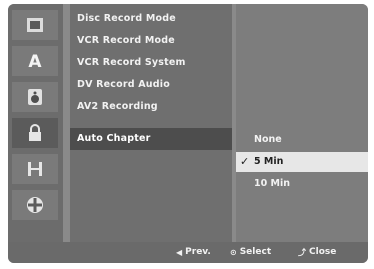  Describe the element at coordinates (269, 161) in the screenshot. I see `option-5-min-label: 5 Min` at that location.